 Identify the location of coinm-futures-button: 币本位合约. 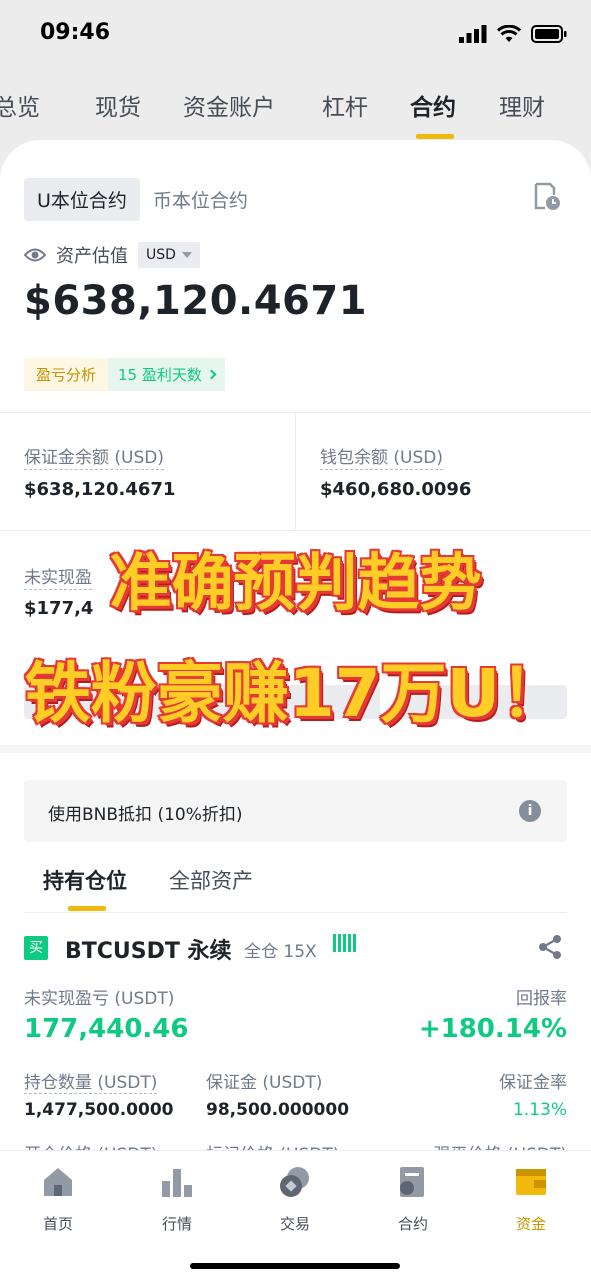
(200, 199).